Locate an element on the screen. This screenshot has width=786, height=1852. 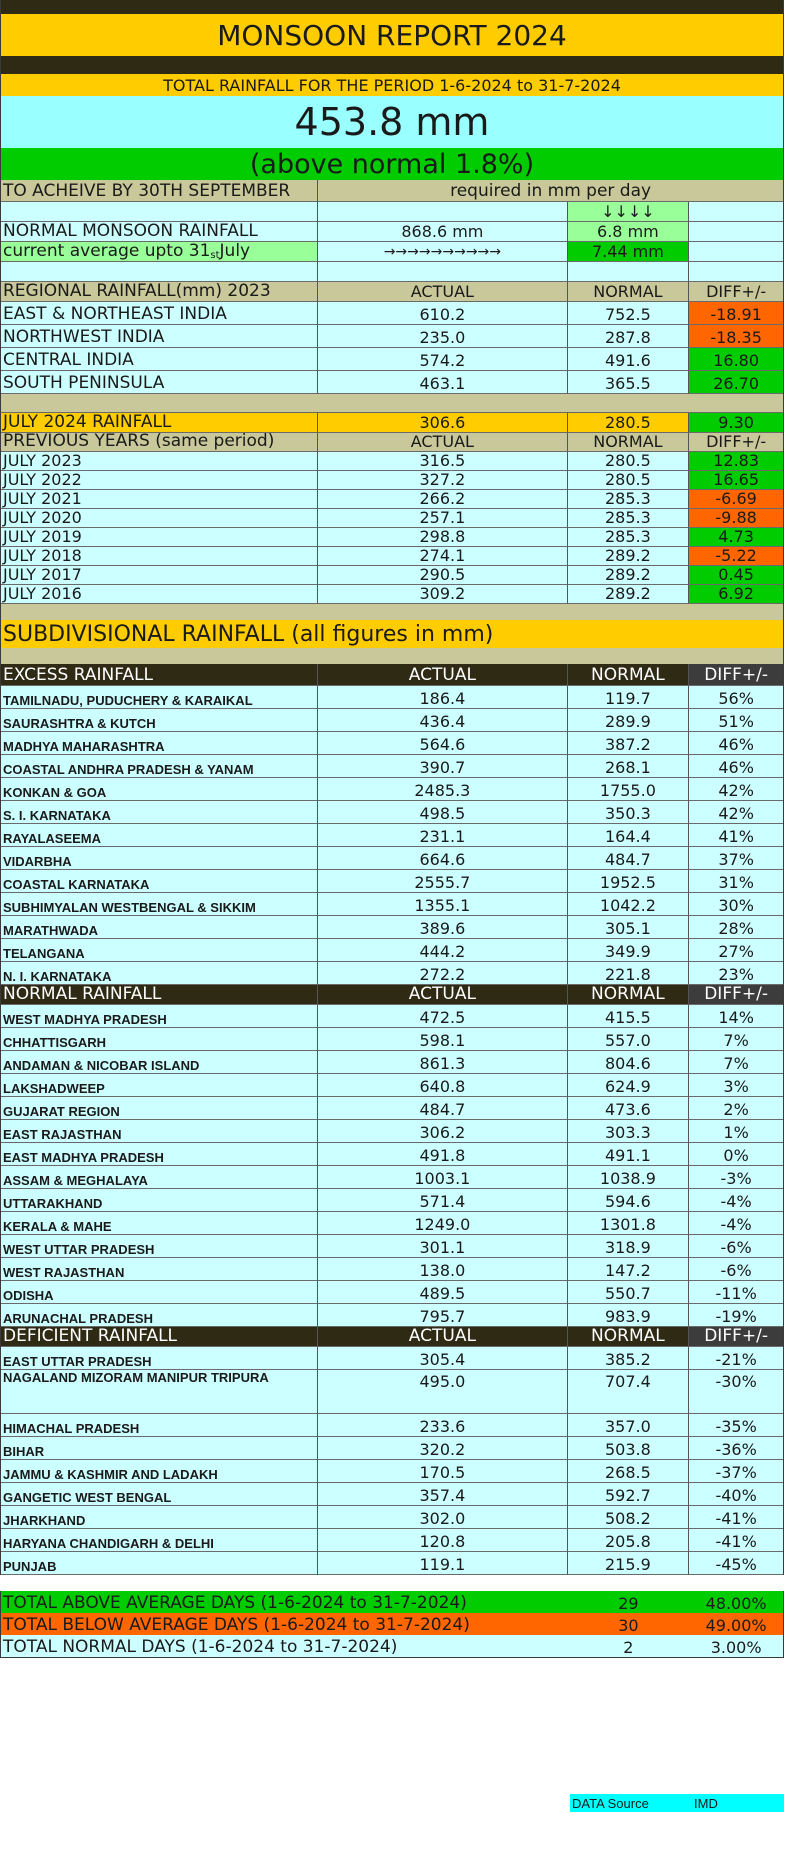
previous-row: JULY 2016 309.2 289.2 6.92 is located at coordinates (392, 594).